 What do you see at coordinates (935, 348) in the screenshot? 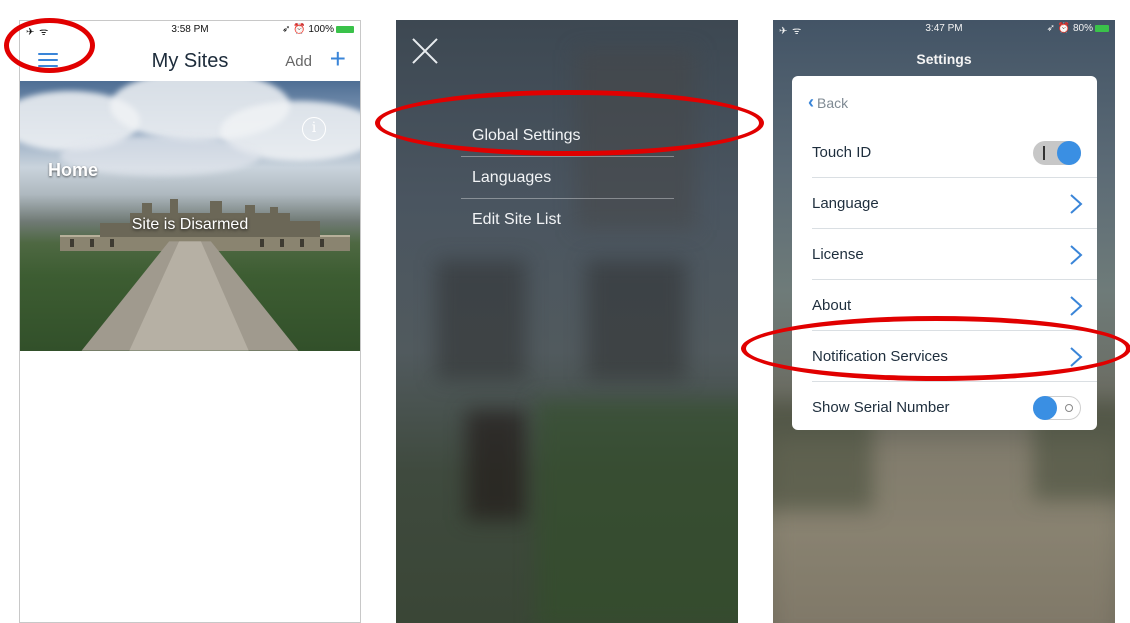
I see `annotation-ellipse-notification-services` at bounding box center [935, 348].